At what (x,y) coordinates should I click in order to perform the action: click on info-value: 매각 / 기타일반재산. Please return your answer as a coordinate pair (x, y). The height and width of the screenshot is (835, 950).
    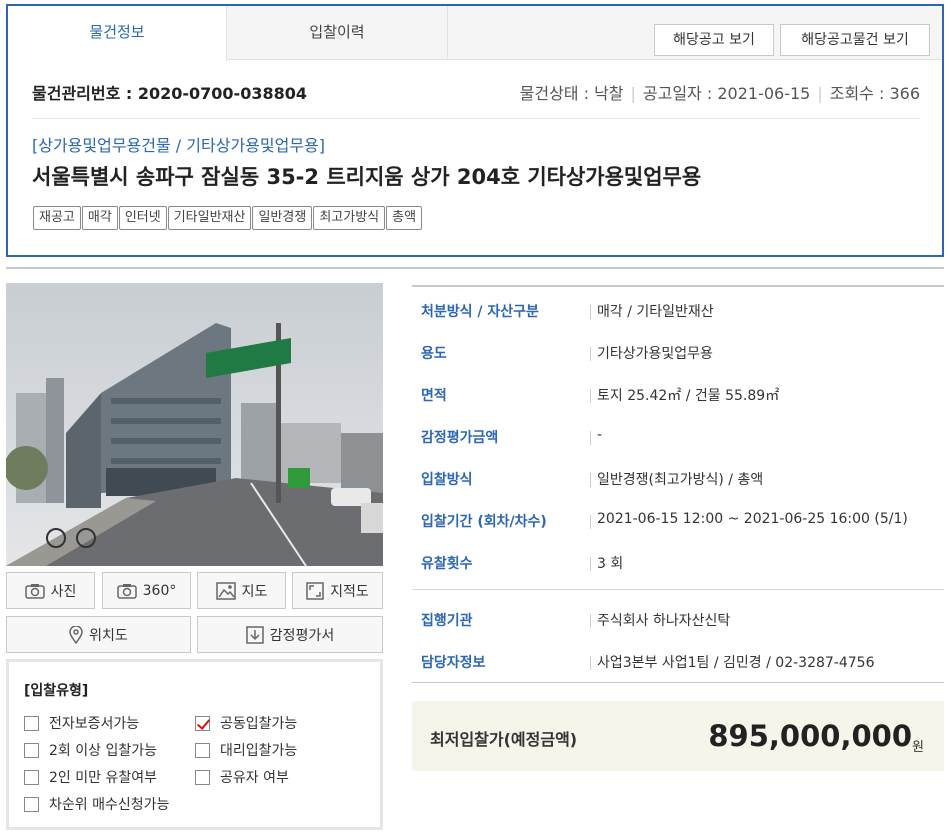
    Looking at the image, I should click on (655, 312).